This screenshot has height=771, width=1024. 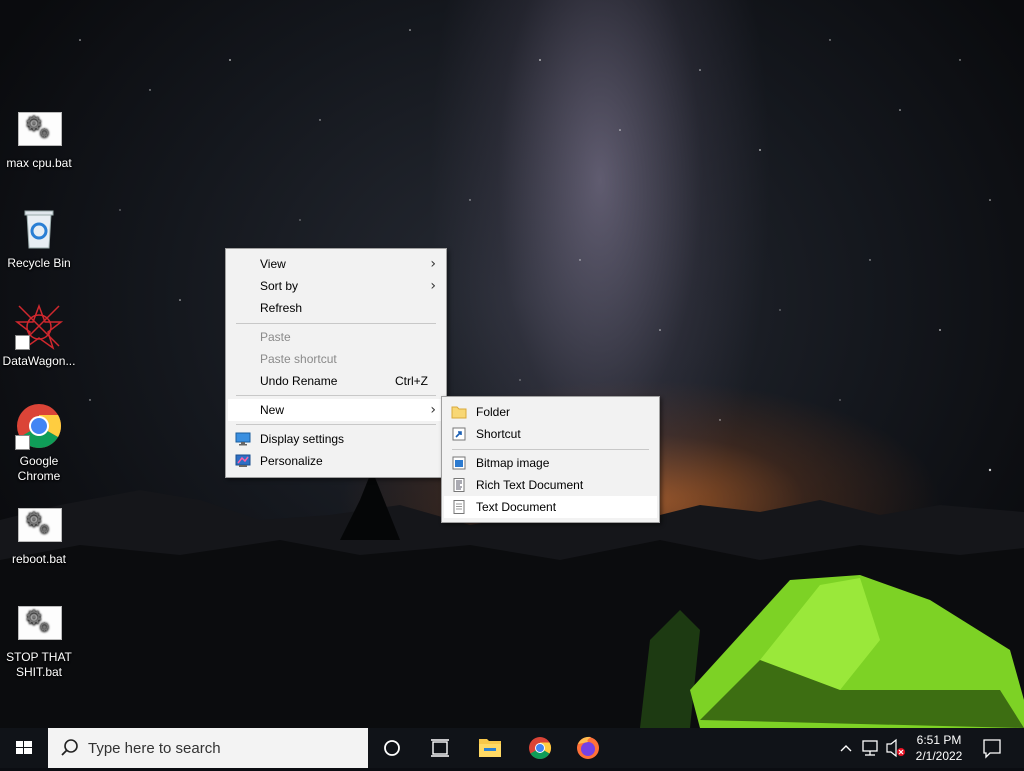 What do you see at coordinates (39, 228) in the screenshot?
I see `recycle-bin-icon` at bounding box center [39, 228].